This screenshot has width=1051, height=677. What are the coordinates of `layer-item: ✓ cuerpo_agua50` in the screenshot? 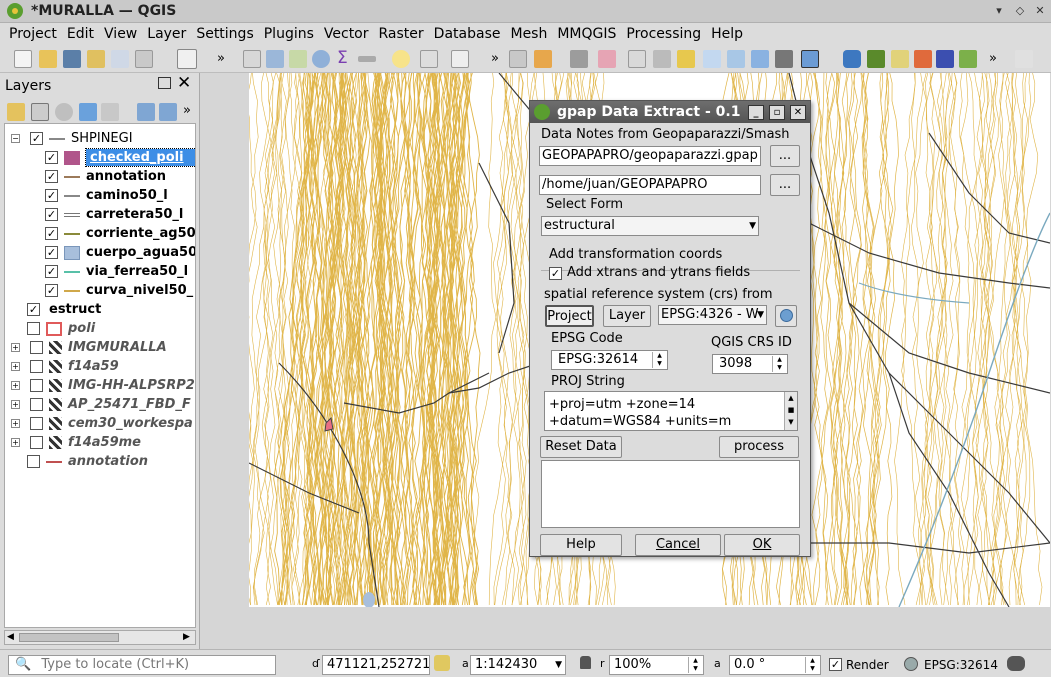 It's located at (100, 252).